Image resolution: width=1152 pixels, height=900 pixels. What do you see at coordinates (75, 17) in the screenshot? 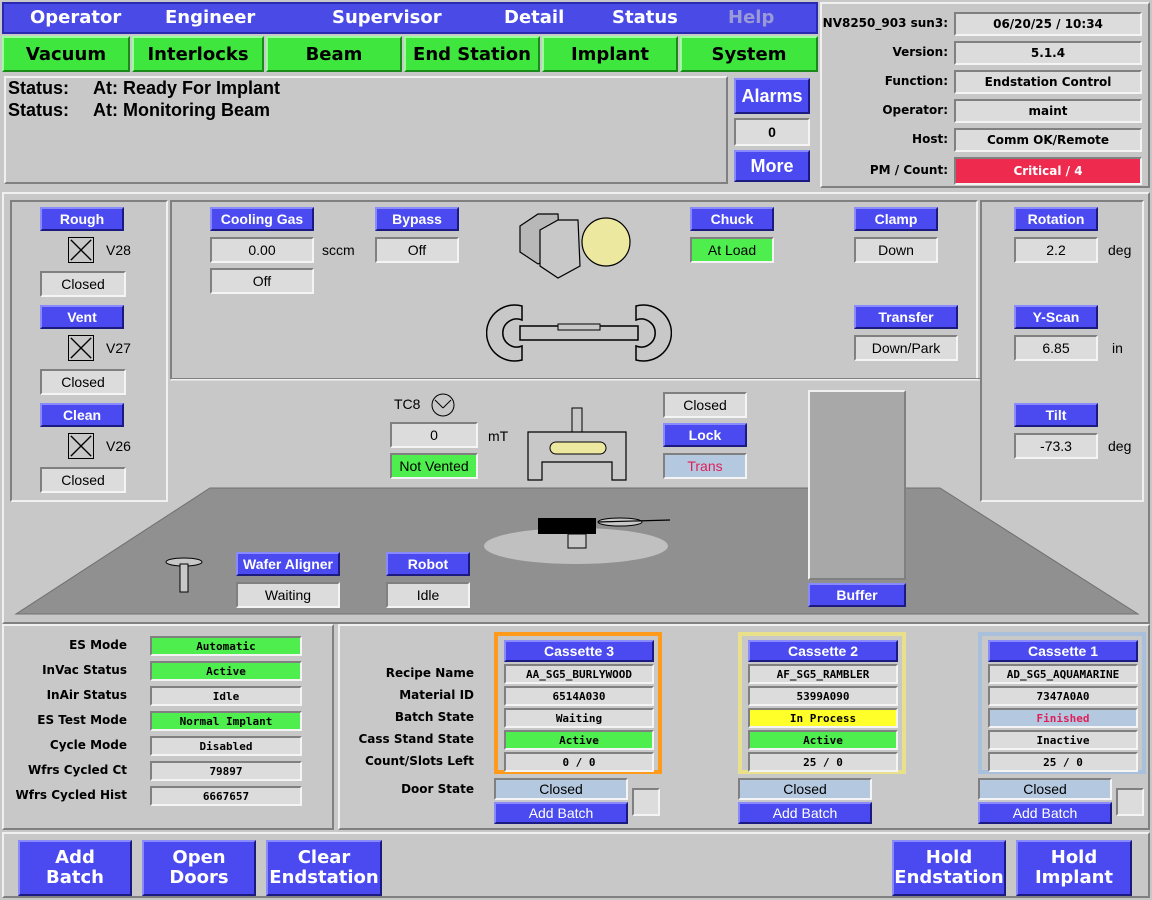
I see `tab-operator: Operator` at bounding box center [75, 17].